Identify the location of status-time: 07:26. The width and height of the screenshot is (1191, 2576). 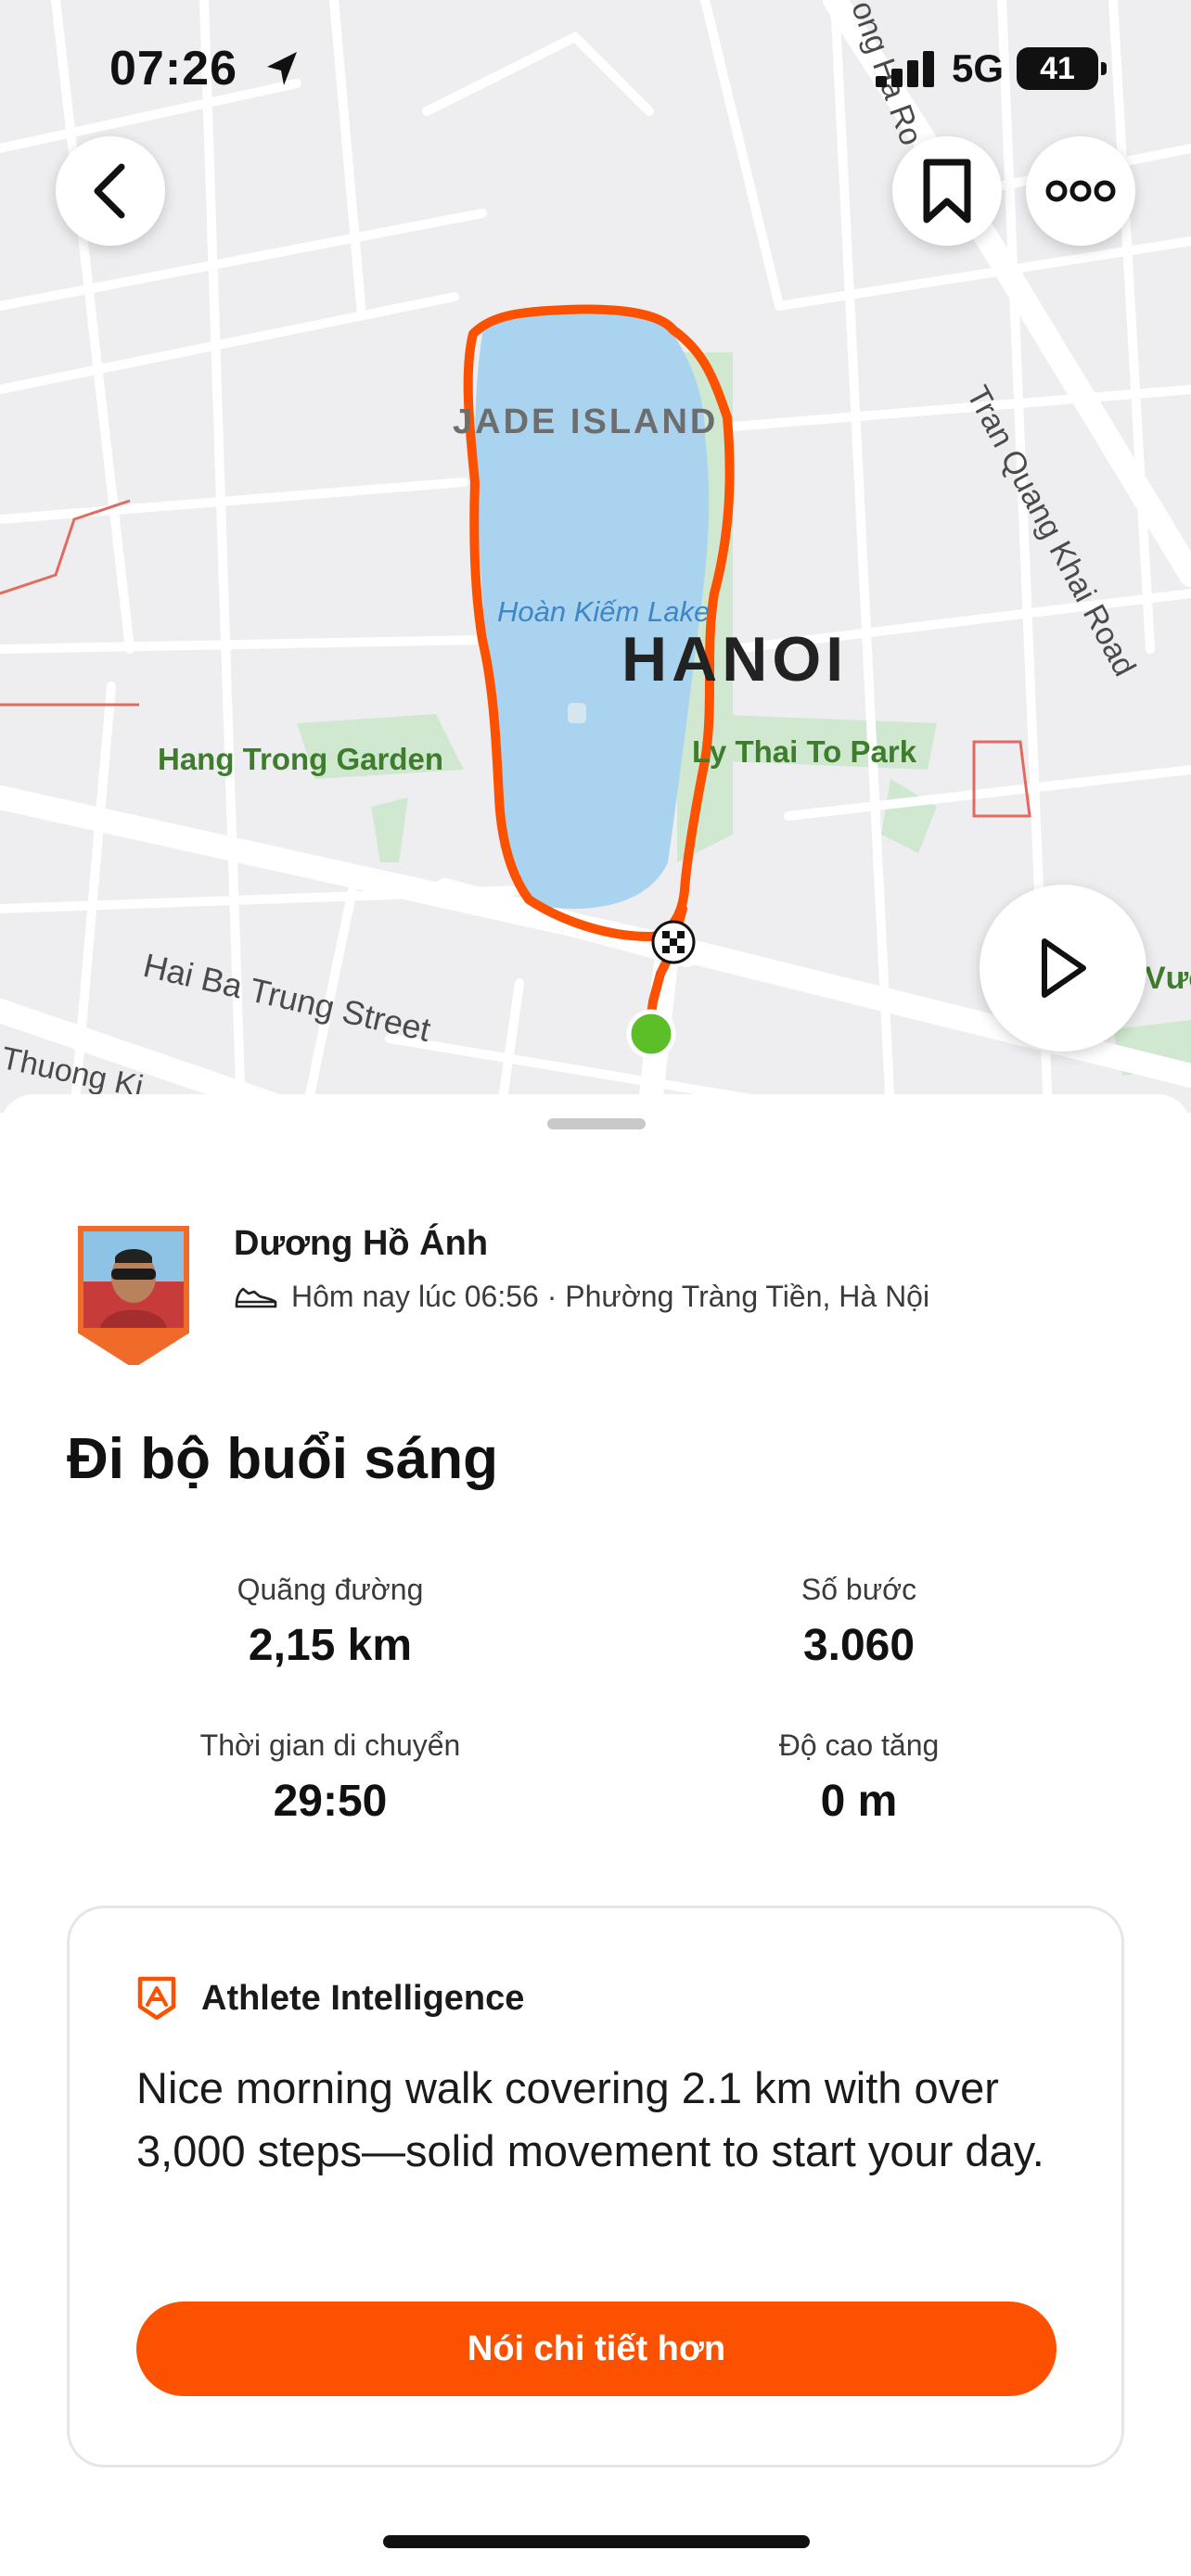
(173, 69).